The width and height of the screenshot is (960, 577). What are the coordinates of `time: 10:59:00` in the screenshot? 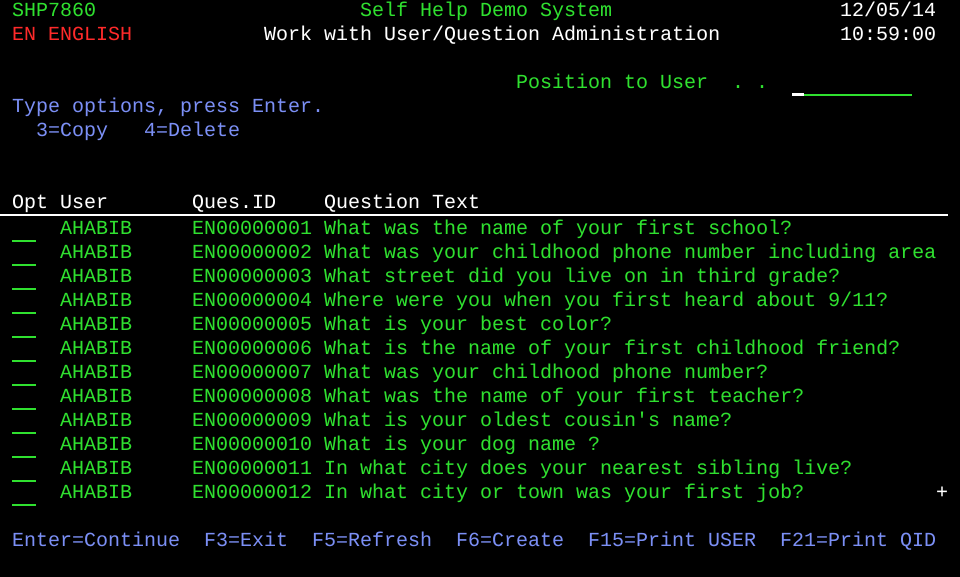 It's located at (888, 36).